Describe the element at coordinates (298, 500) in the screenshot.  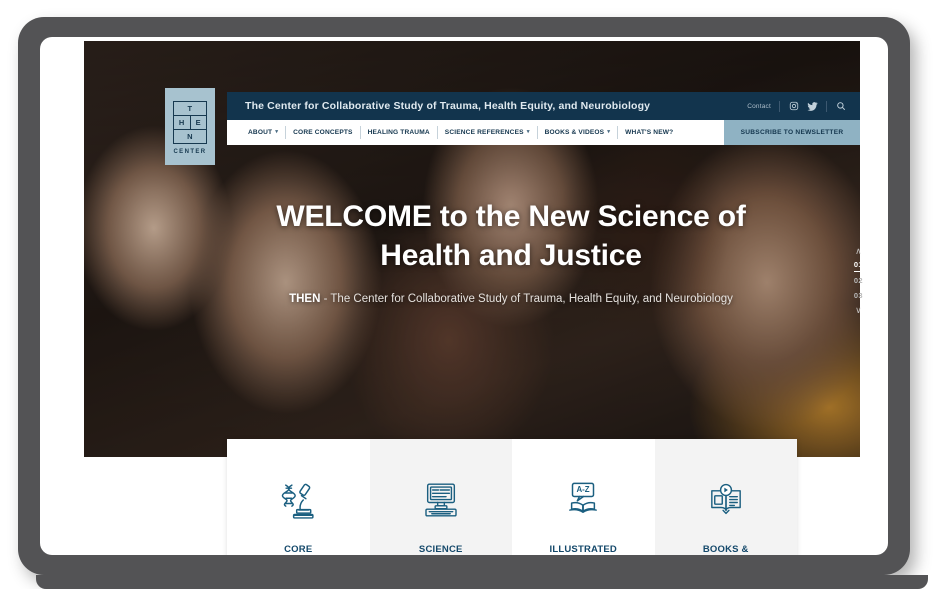
I see `microscope-dna-icon` at that location.